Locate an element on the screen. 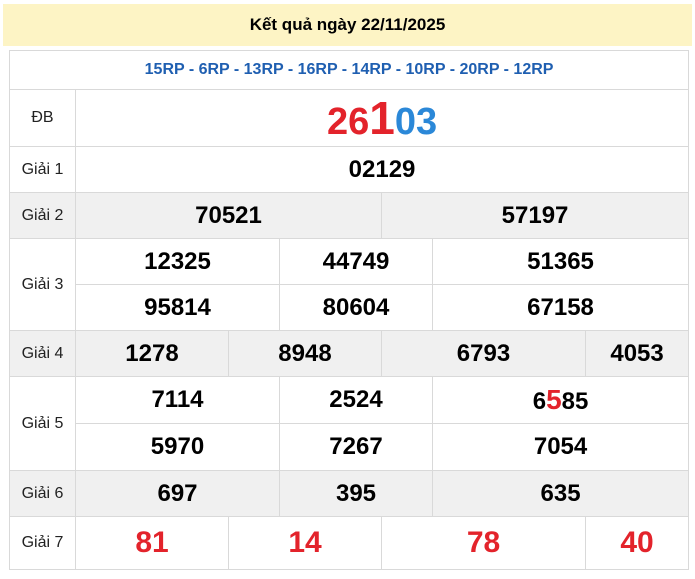 The height and width of the screenshot is (579, 695). prize4-value: 8948 is located at coordinates (305, 353).